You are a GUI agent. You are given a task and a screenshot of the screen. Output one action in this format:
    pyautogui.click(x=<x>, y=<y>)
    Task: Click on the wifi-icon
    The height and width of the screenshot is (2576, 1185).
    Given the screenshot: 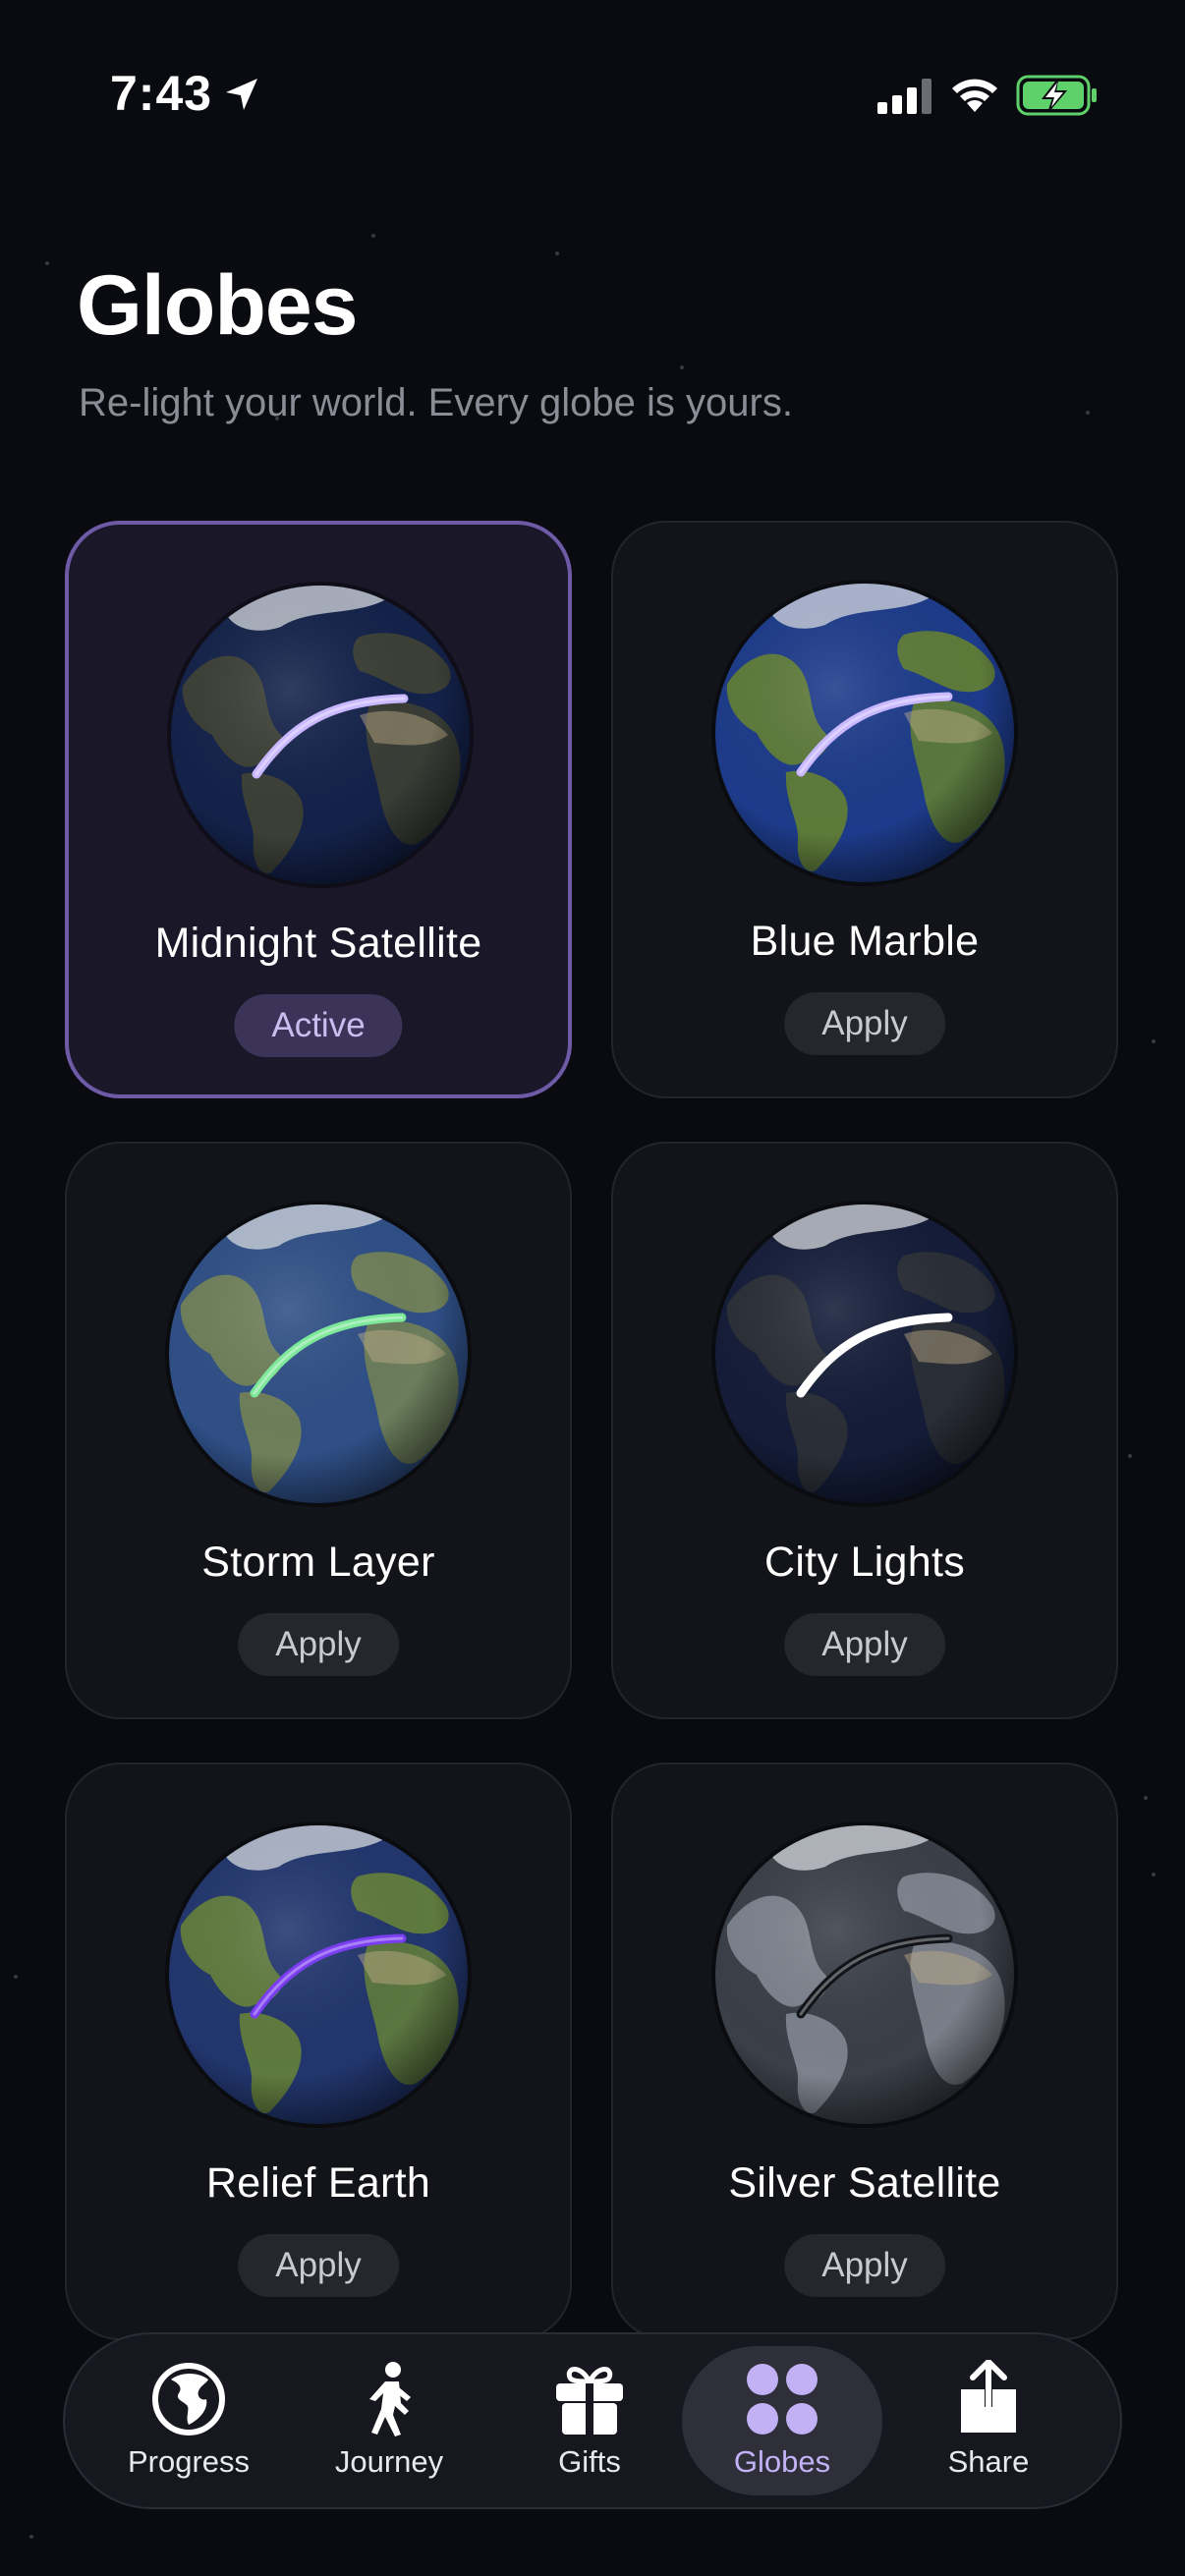 What is the action you would take?
    pyautogui.click(x=975, y=95)
    